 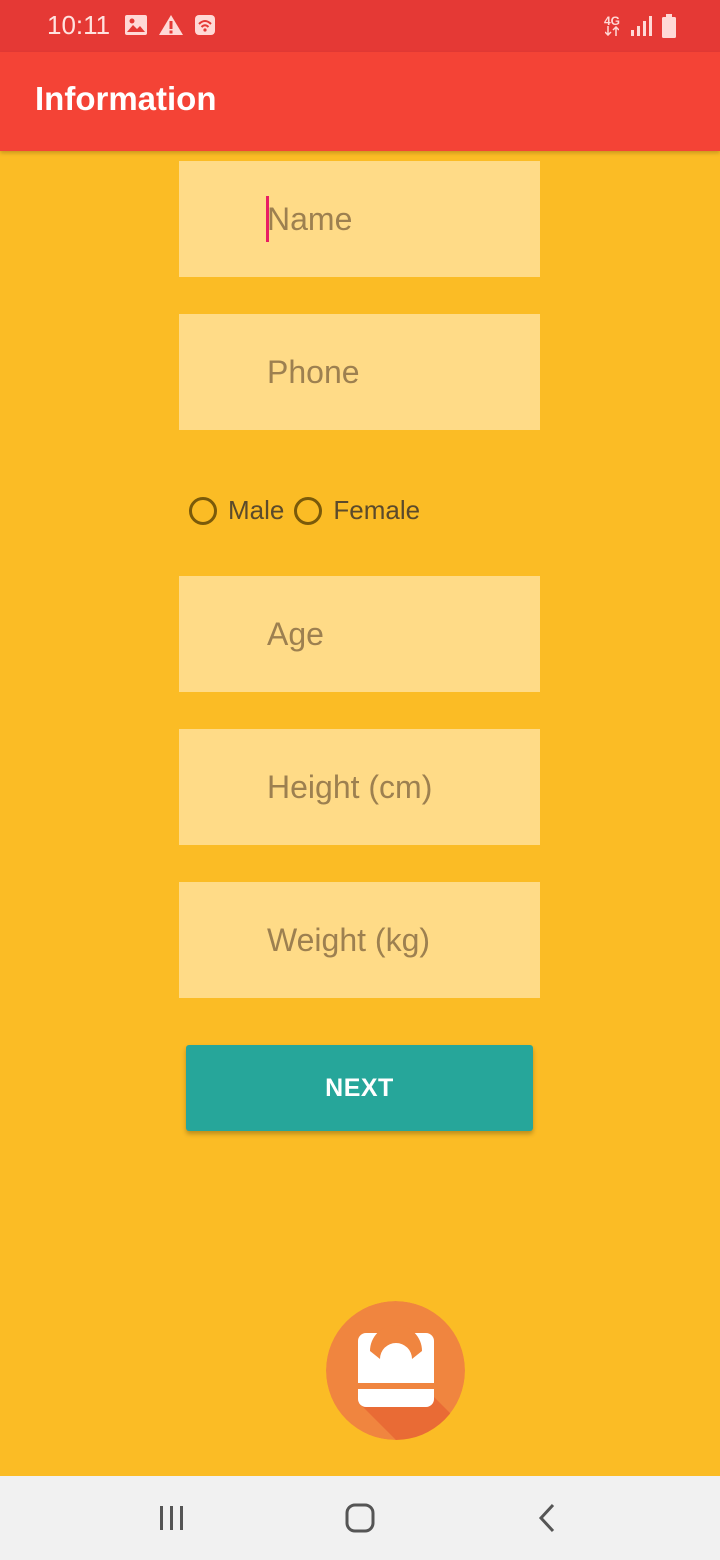 I want to click on network-4g-icon: 4G, so click(x=612, y=25).